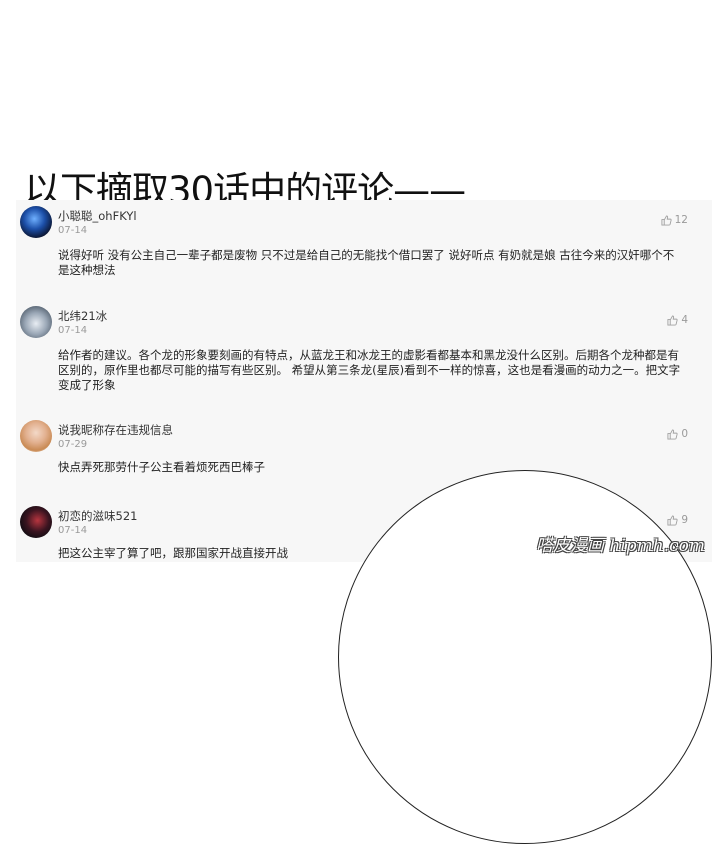  What do you see at coordinates (621, 546) in the screenshot?
I see `watermark: 嗒皮漫画 hipmh.com` at bounding box center [621, 546].